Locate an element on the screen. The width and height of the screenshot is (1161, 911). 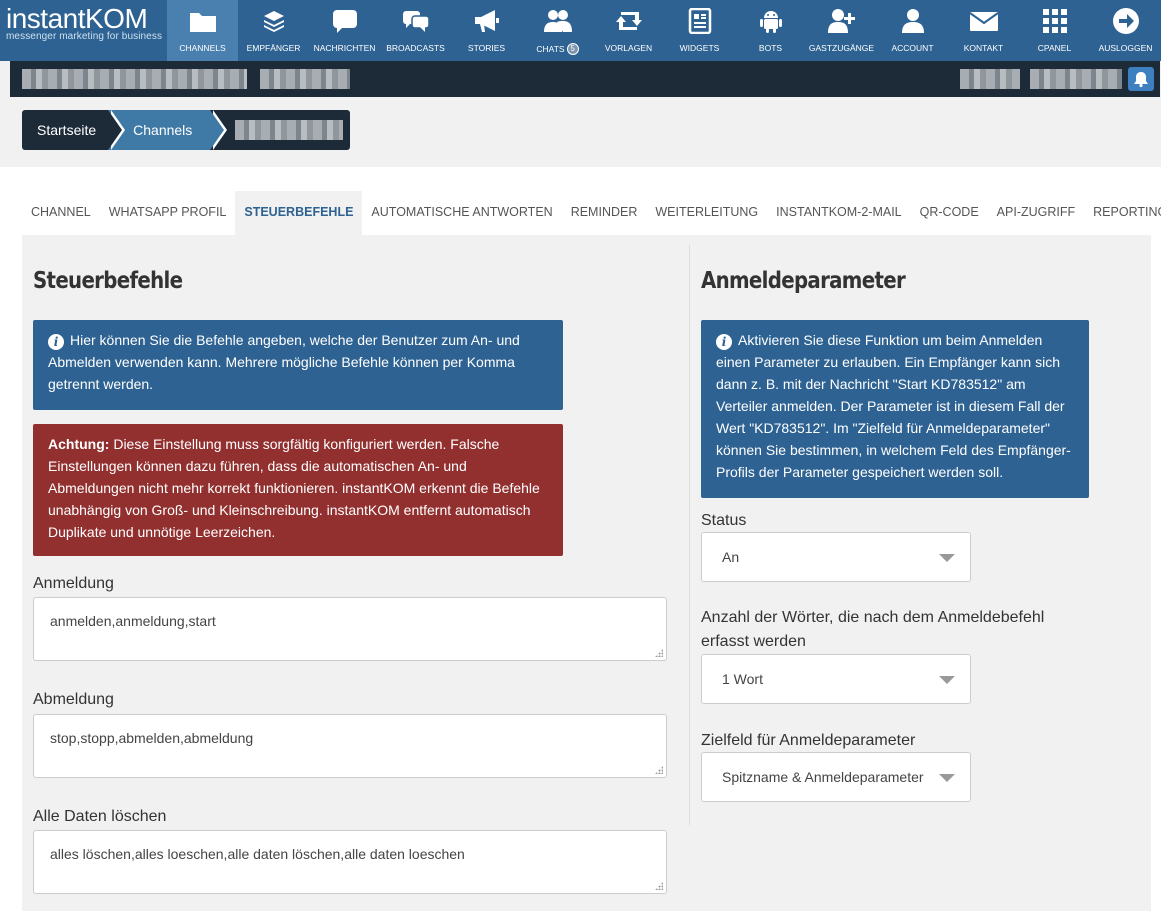
status-value: An is located at coordinates (731, 557).